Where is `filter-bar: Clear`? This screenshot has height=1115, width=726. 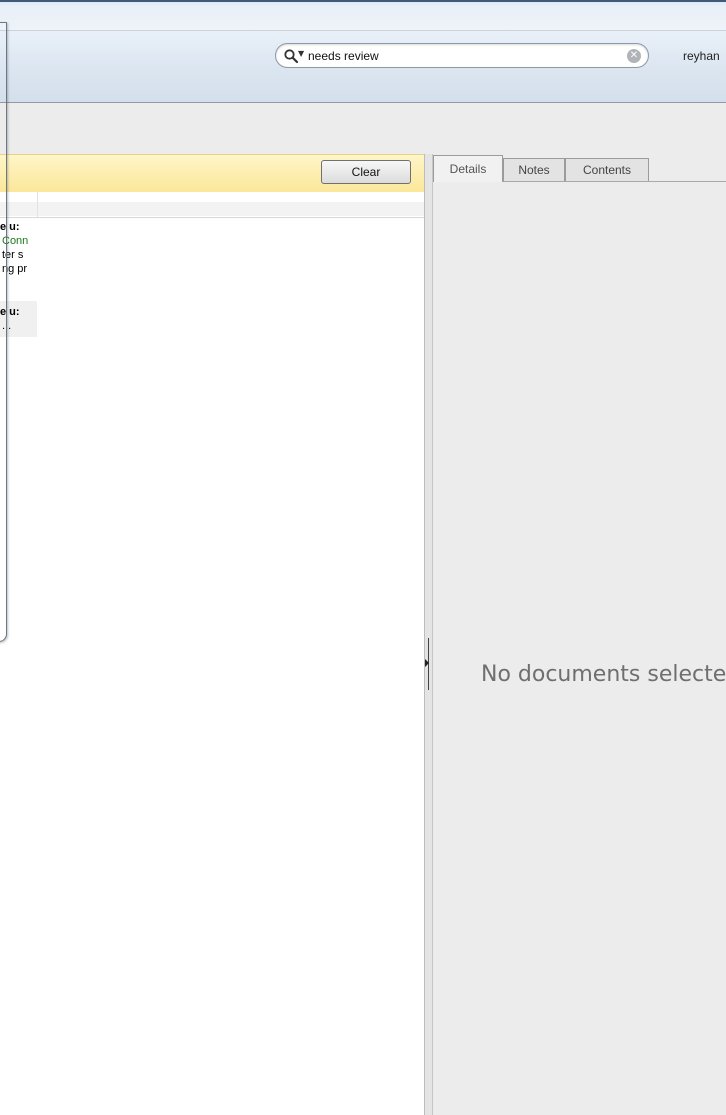
filter-bar: Clear is located at coordinates (212, 173).